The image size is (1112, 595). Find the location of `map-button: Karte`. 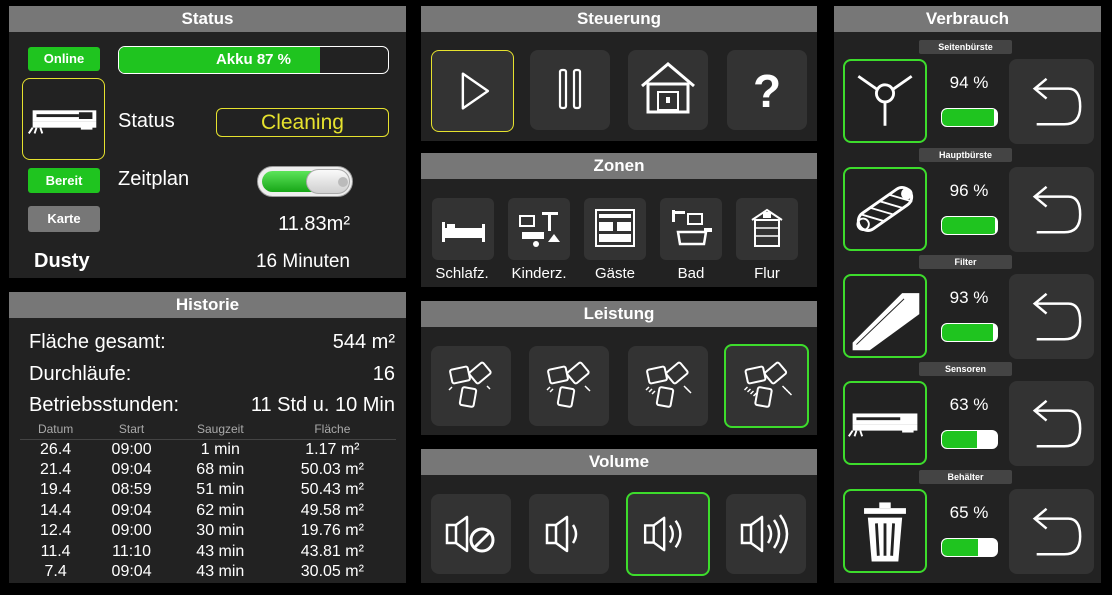

map-button: Karte is located at coordinates (64, 219).